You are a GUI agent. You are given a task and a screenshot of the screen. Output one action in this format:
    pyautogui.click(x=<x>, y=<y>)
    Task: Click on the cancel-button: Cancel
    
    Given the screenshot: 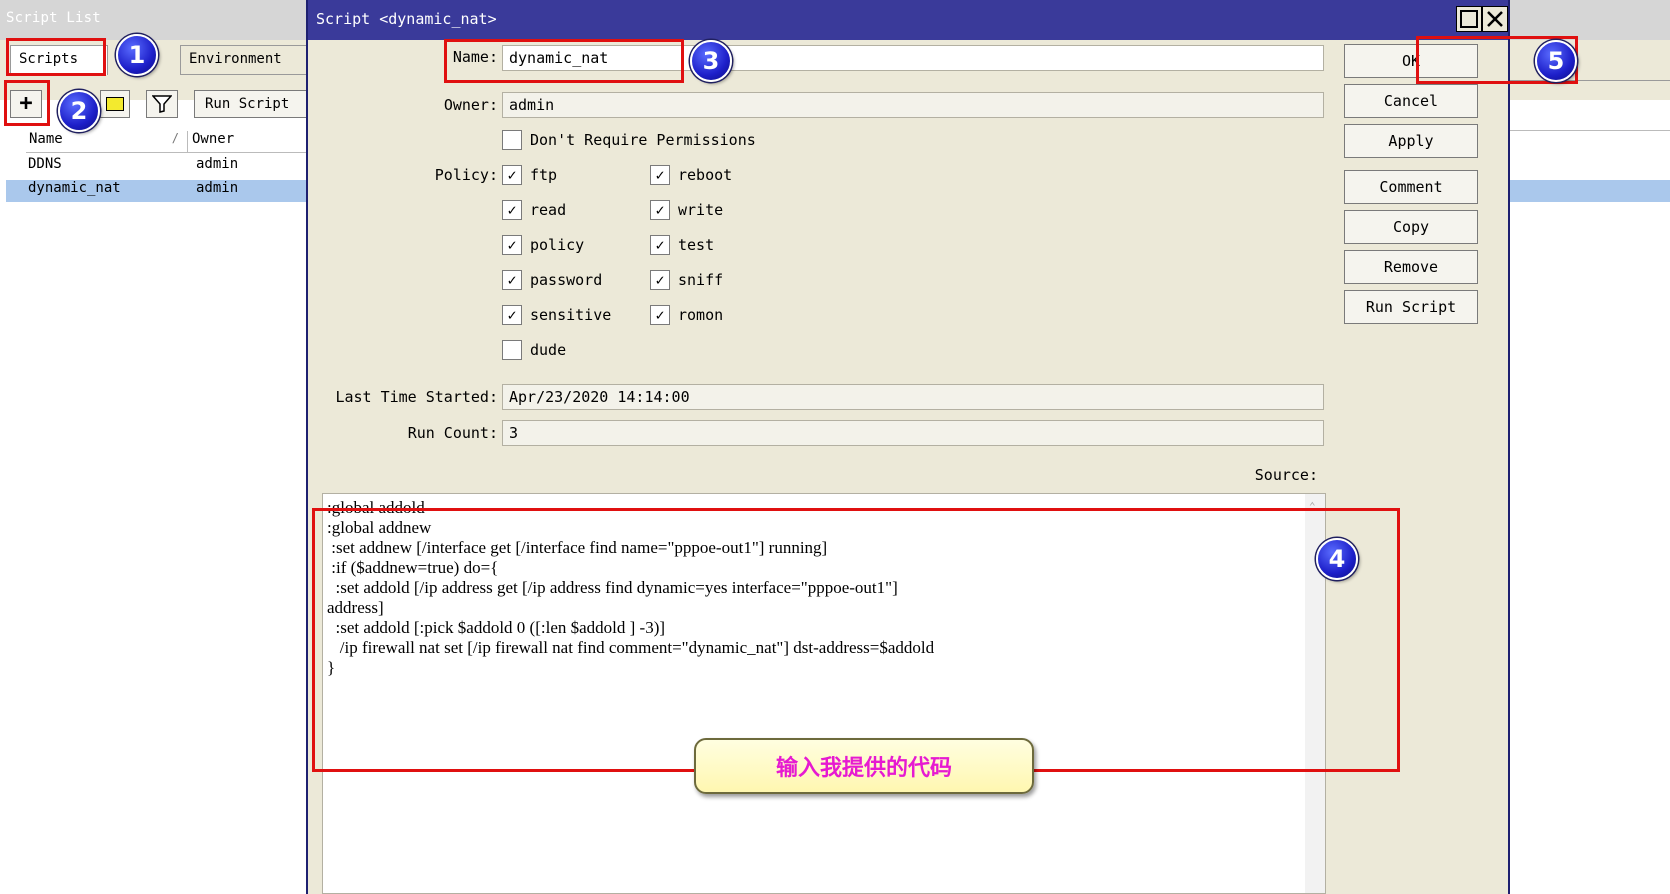 What is the action you would take?
    pyautogui.click(x=1411, y=101)
    